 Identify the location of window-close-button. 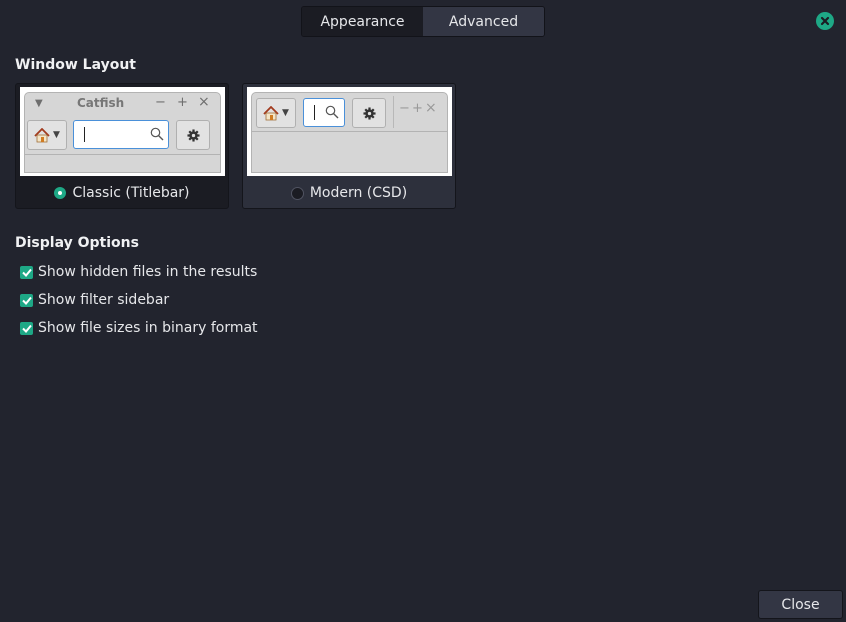
(825, 21).